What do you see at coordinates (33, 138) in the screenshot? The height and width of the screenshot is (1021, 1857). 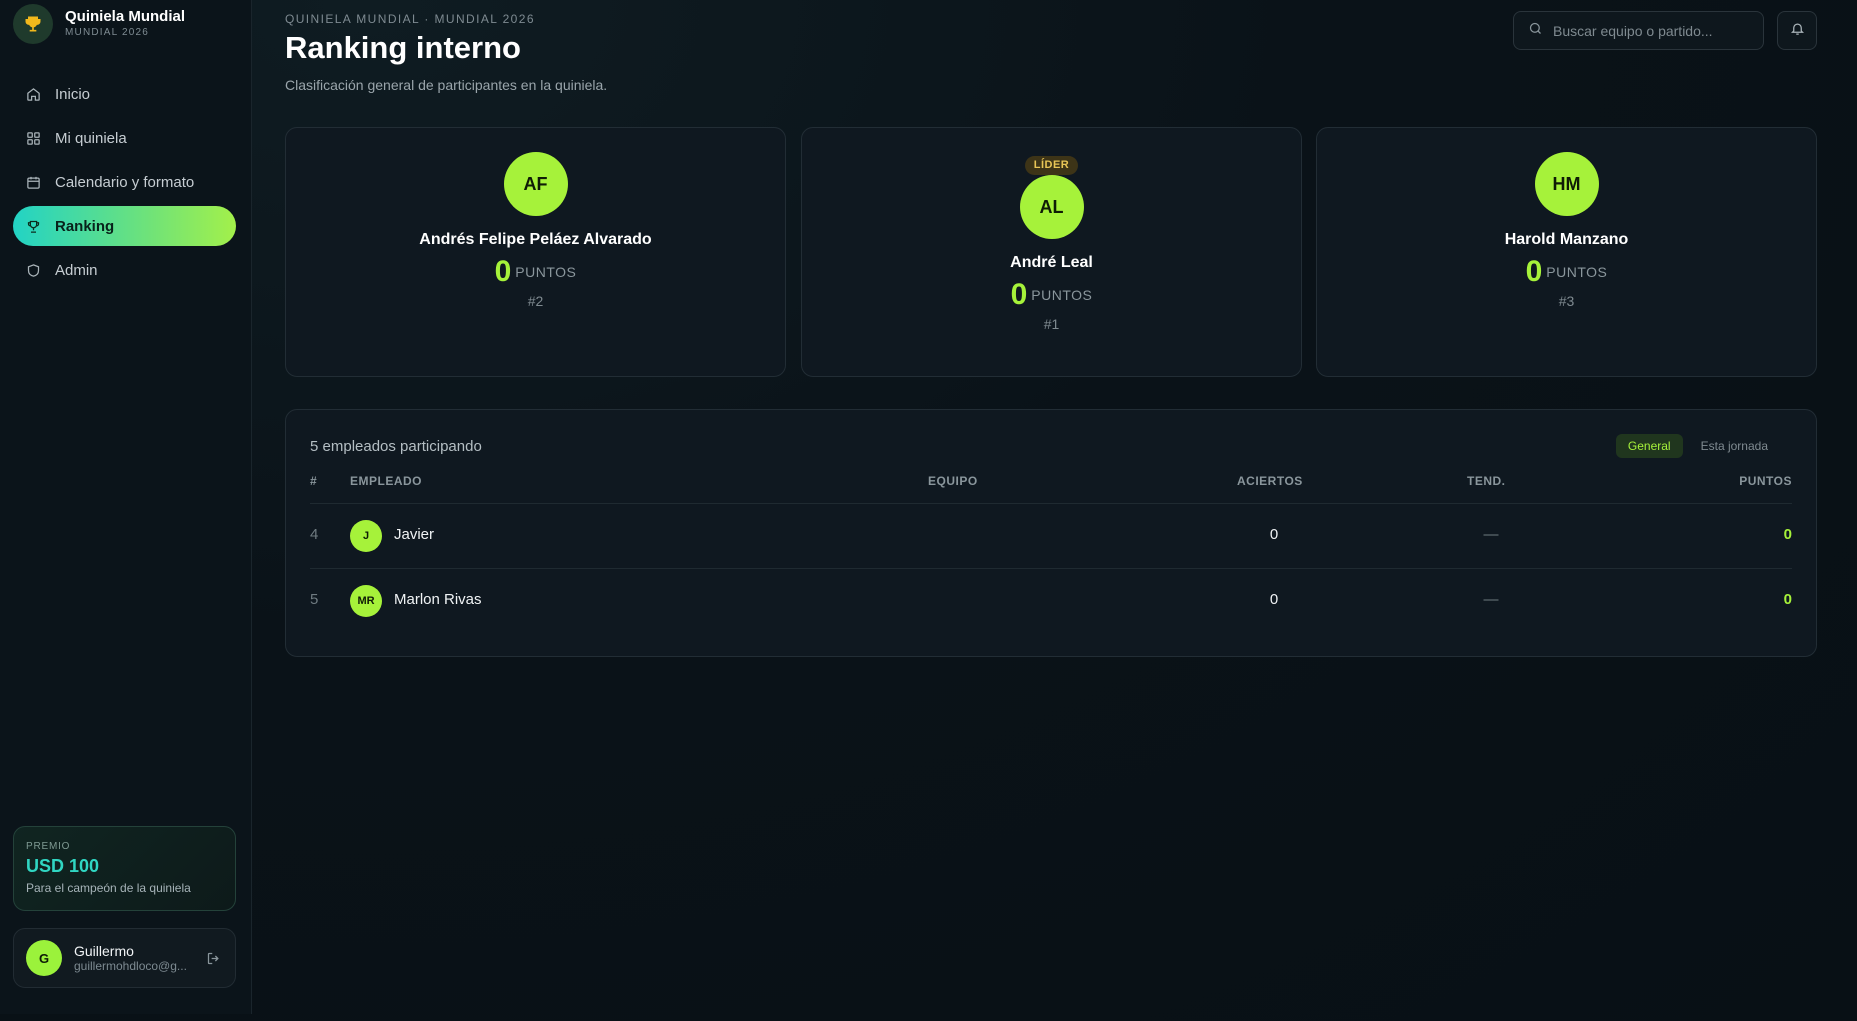 I see `grid-icon` at bounding box center [33, 138].